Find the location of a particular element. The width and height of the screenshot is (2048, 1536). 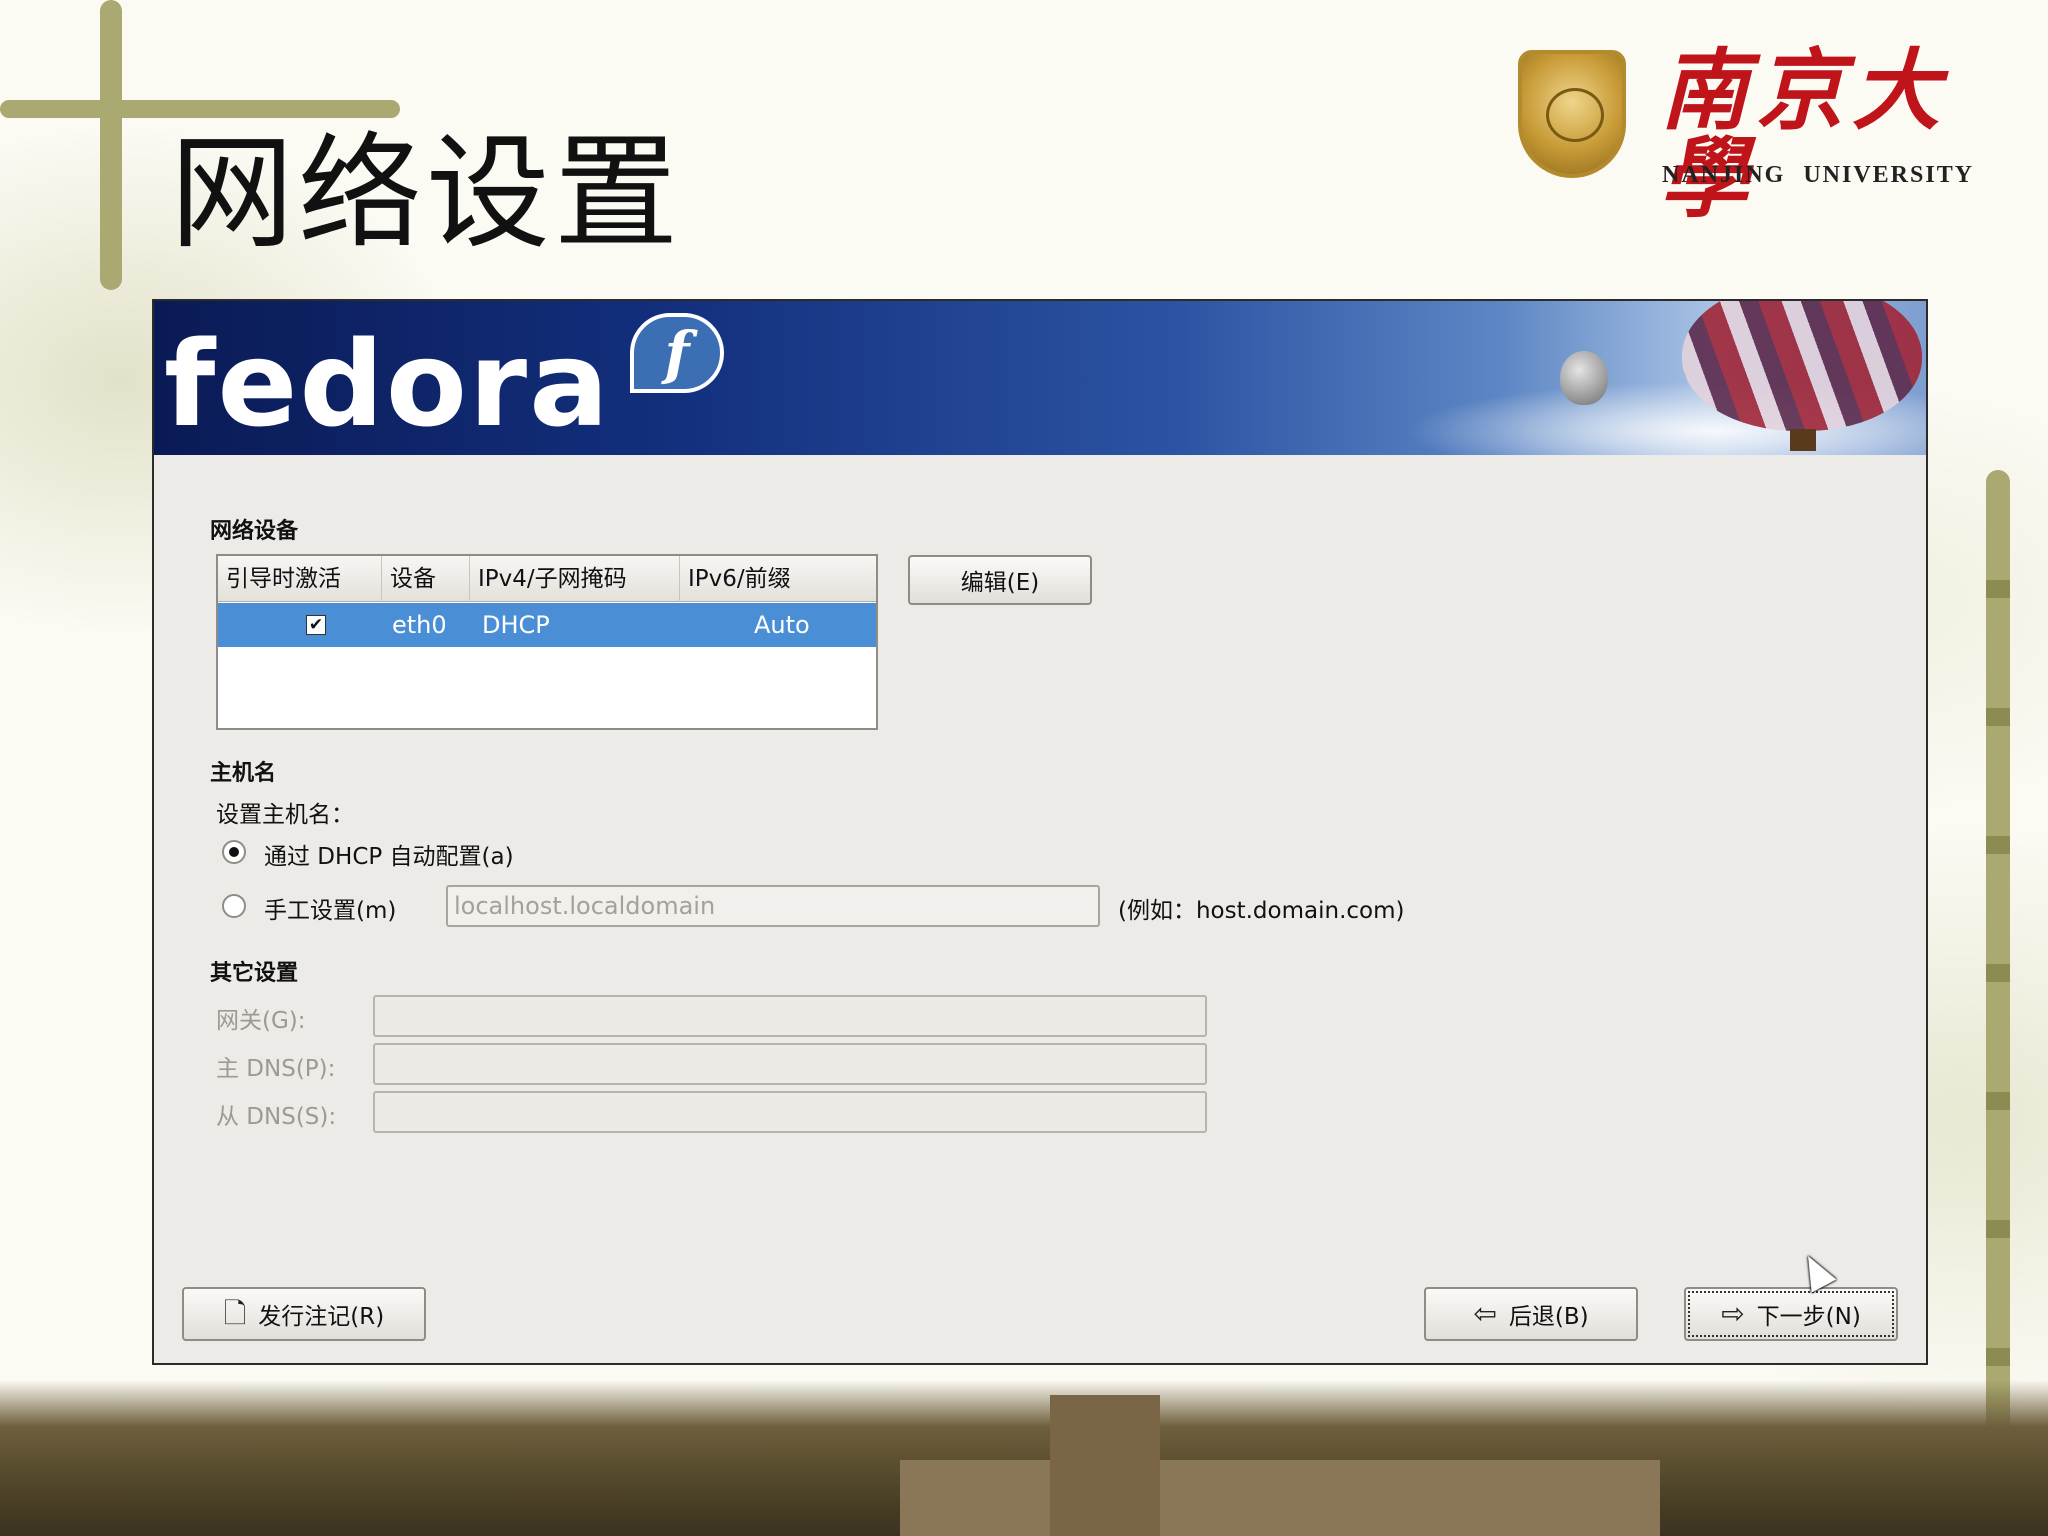

cell-ipv6: Auto is located at coordinates (782, 625).